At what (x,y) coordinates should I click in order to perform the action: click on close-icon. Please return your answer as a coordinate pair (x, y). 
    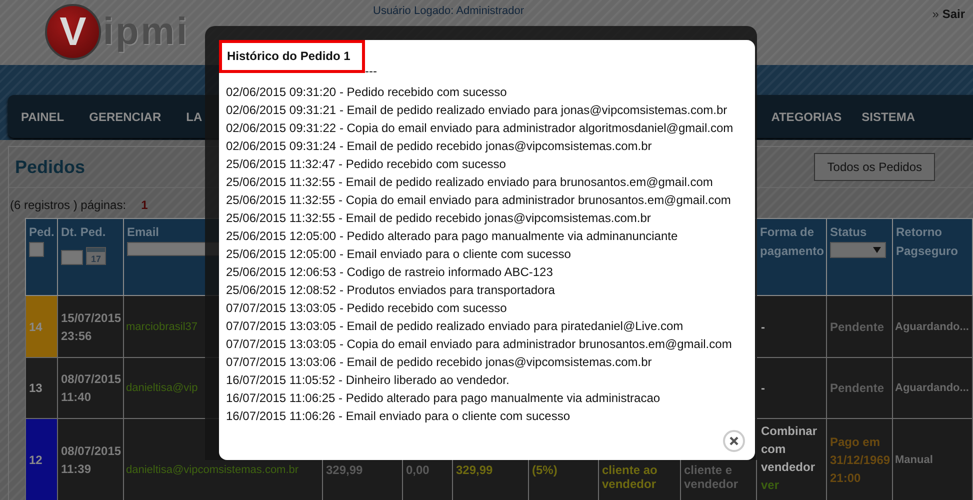
    Looking at the image, I should click on (734, 441).